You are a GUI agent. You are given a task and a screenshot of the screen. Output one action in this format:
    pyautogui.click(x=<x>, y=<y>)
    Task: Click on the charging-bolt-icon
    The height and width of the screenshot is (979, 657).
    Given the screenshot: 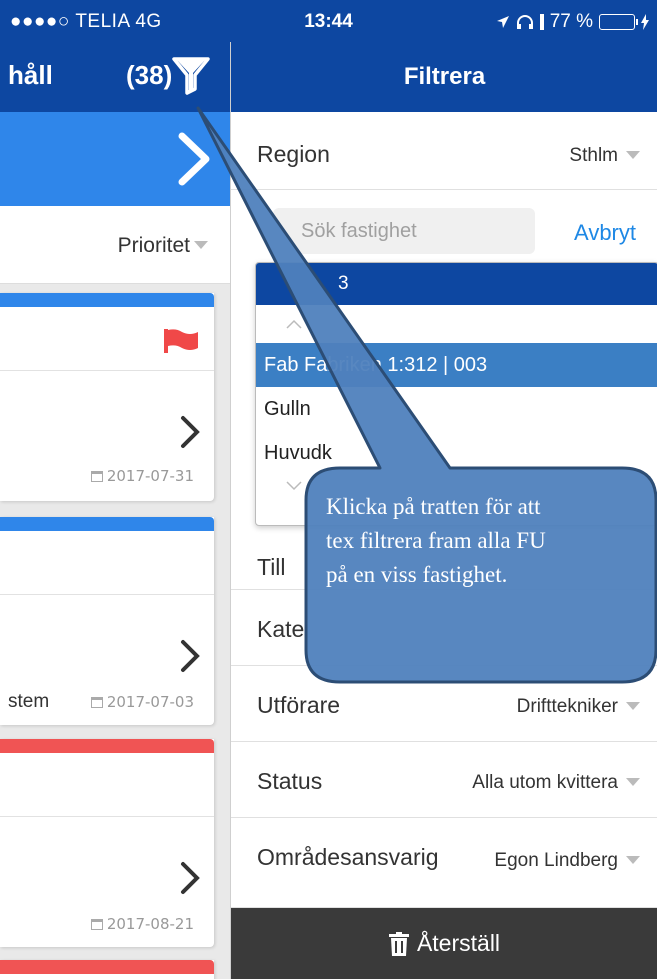 What is the action you would take?
    pyautogui.click(x=645, y=22)
    